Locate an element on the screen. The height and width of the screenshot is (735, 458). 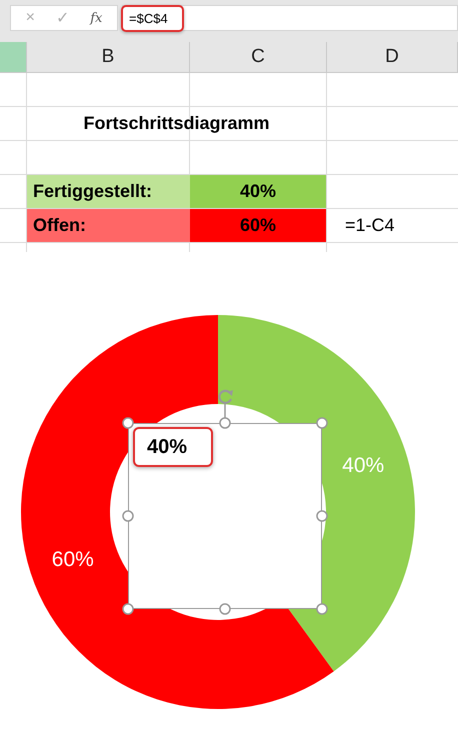
rotate-handle-icon is located at coordinates (225, 397).